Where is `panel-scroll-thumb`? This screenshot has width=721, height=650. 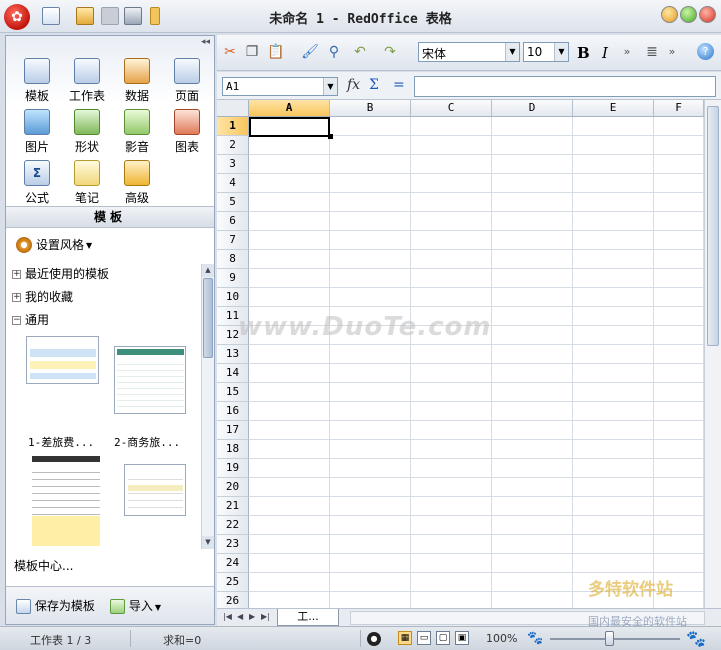
panel-scroll-thumb is located at coordinates (208, 318).